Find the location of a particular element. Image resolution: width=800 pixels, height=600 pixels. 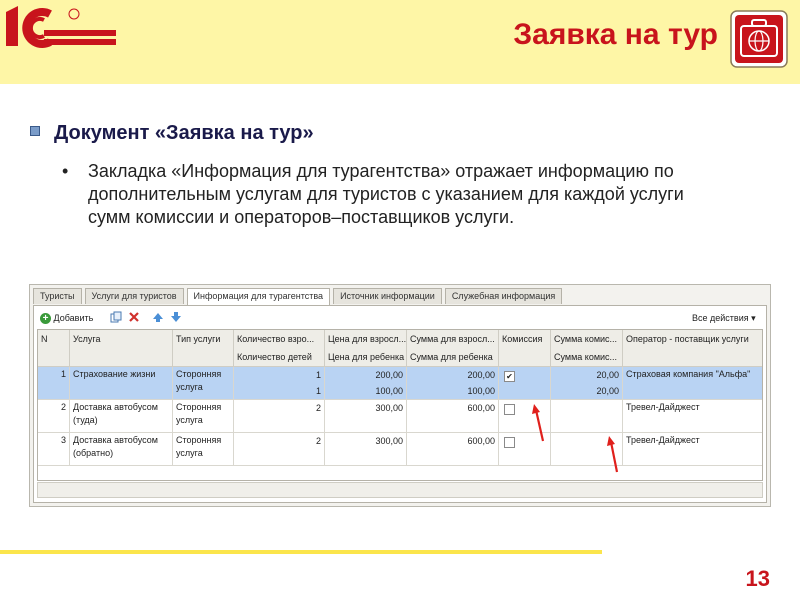

page-number: 13 is located at coordinates (757, 578).